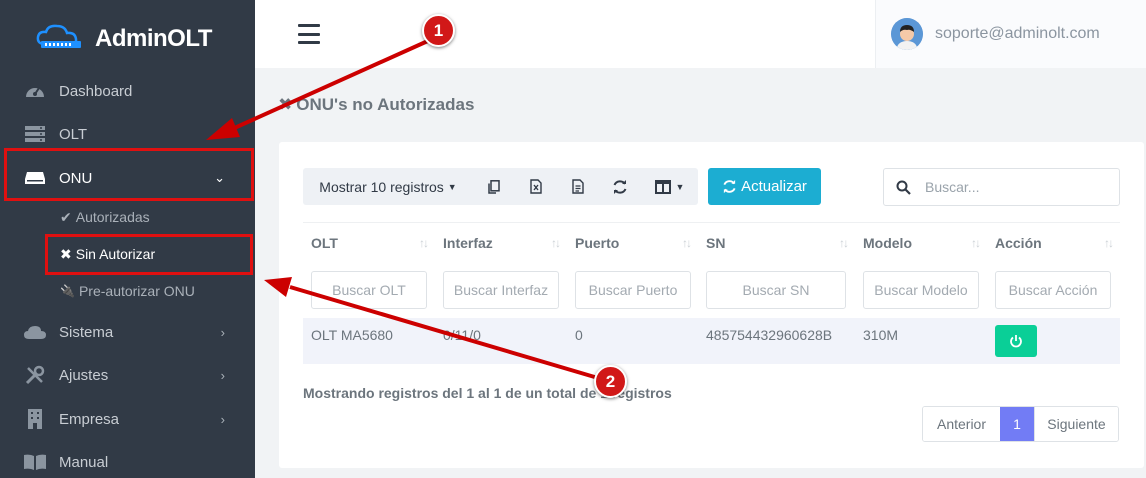  Describe the element at coordinates (285, 104) in the screenshot. I see `x-icon: ✖` at that location.